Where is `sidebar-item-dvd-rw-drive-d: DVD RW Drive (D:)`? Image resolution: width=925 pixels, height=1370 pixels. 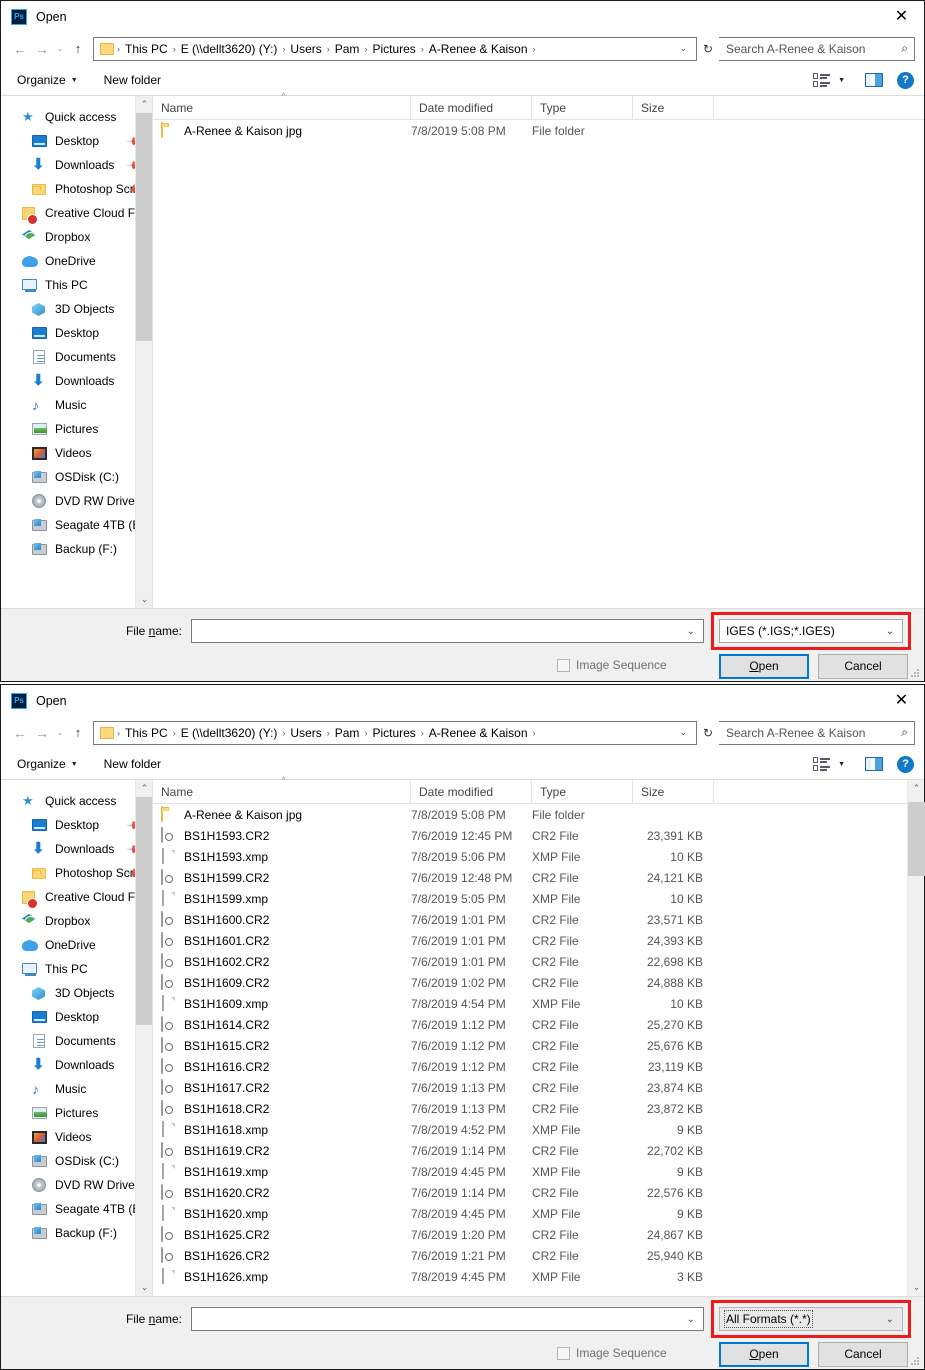
sidebar-item-dvd-rw-drive-d: DVD RW Drive (D:) is located at coordinates (76, 1185).